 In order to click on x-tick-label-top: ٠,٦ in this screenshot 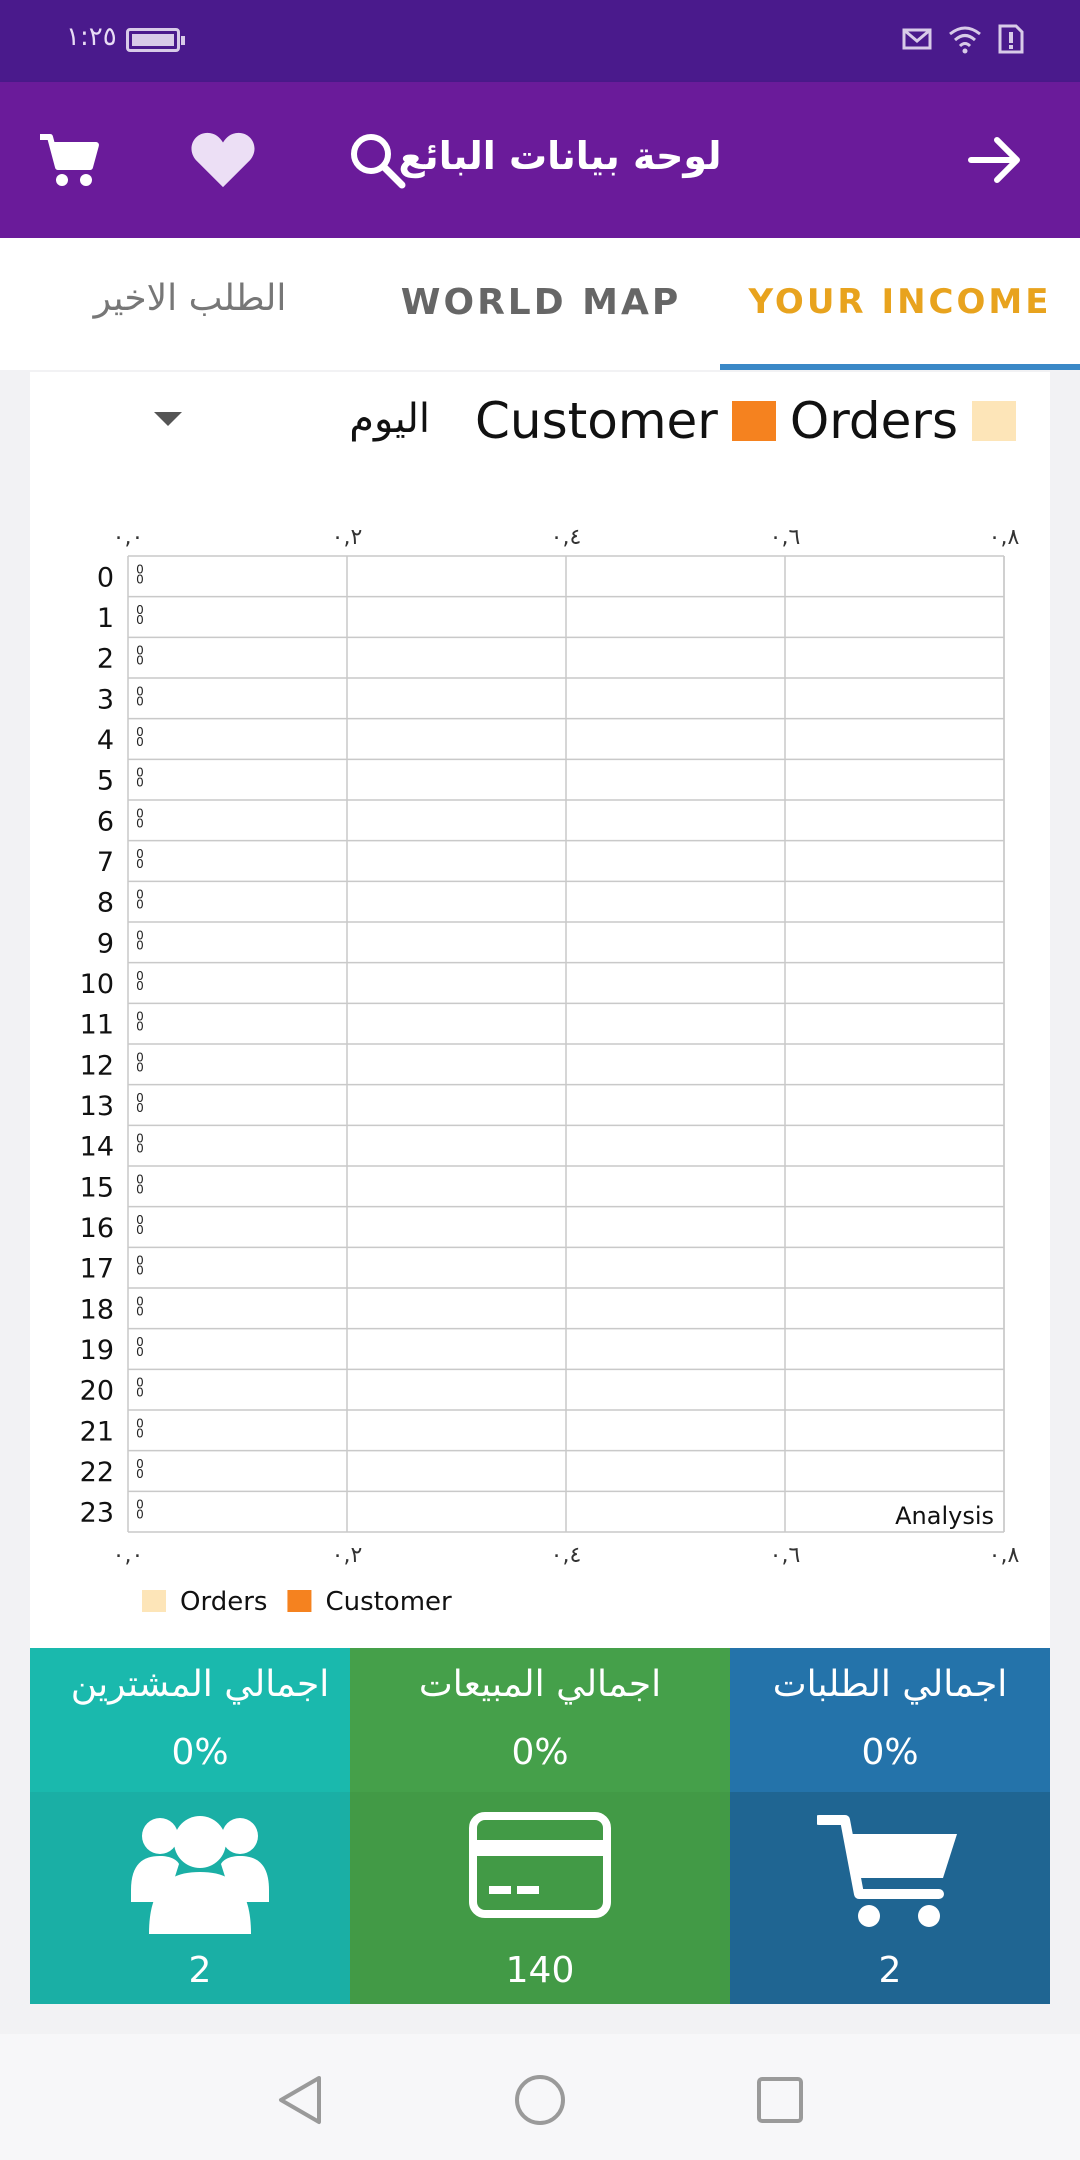, I will do `click(785, 537)`.